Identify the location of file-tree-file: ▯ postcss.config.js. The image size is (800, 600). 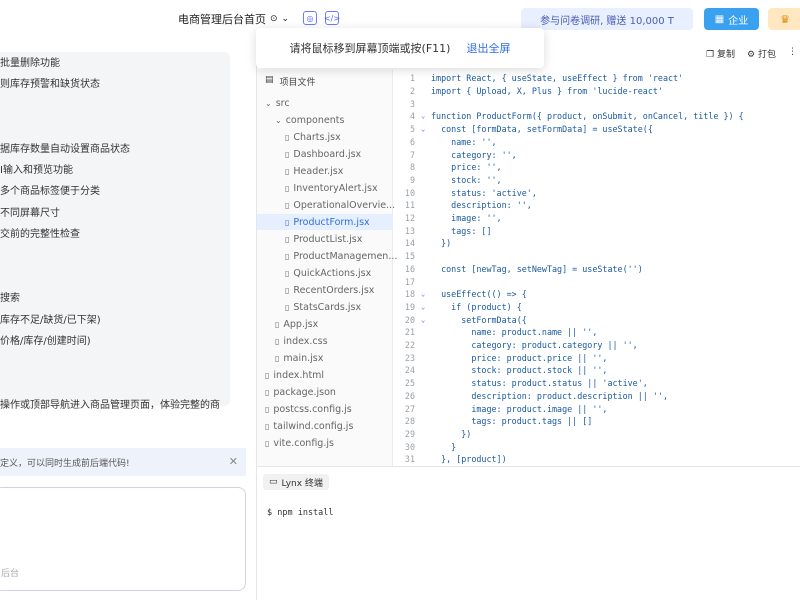
(308, 409).